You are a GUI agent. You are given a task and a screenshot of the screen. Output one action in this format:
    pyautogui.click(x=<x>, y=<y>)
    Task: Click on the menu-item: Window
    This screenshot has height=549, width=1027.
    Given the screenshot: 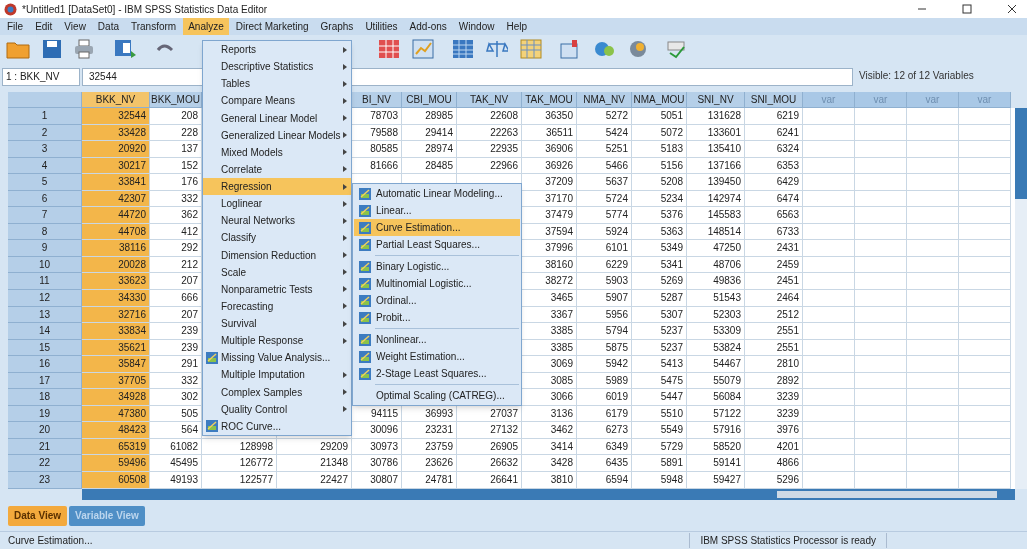 What is the action you would take?
    pyautogui.click(x=476, y=26)
    